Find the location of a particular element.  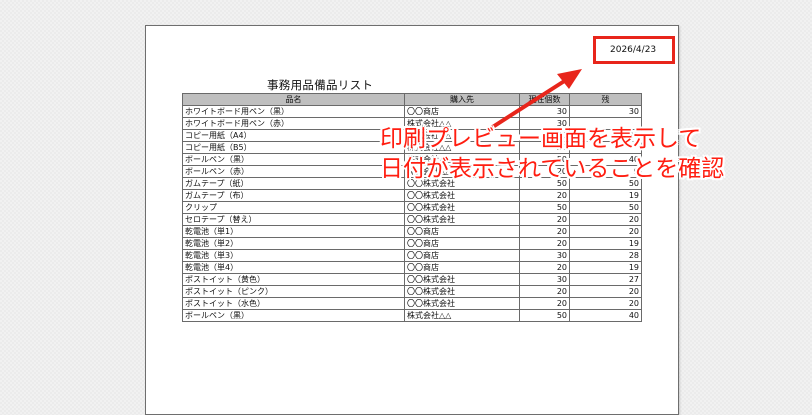

callout-line-1: 印刷プレビュー画面を表示して is located at coordinates (541, 139).